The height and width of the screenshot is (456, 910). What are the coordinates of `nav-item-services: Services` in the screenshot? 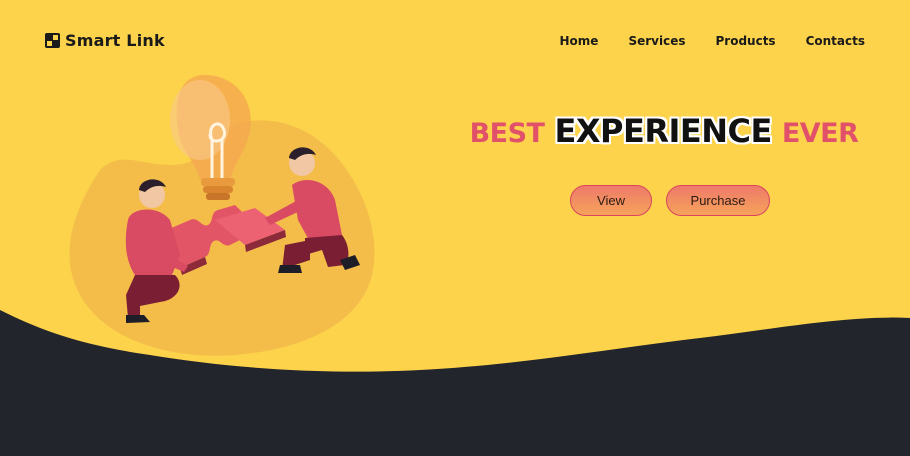 It's located at (656, 41).